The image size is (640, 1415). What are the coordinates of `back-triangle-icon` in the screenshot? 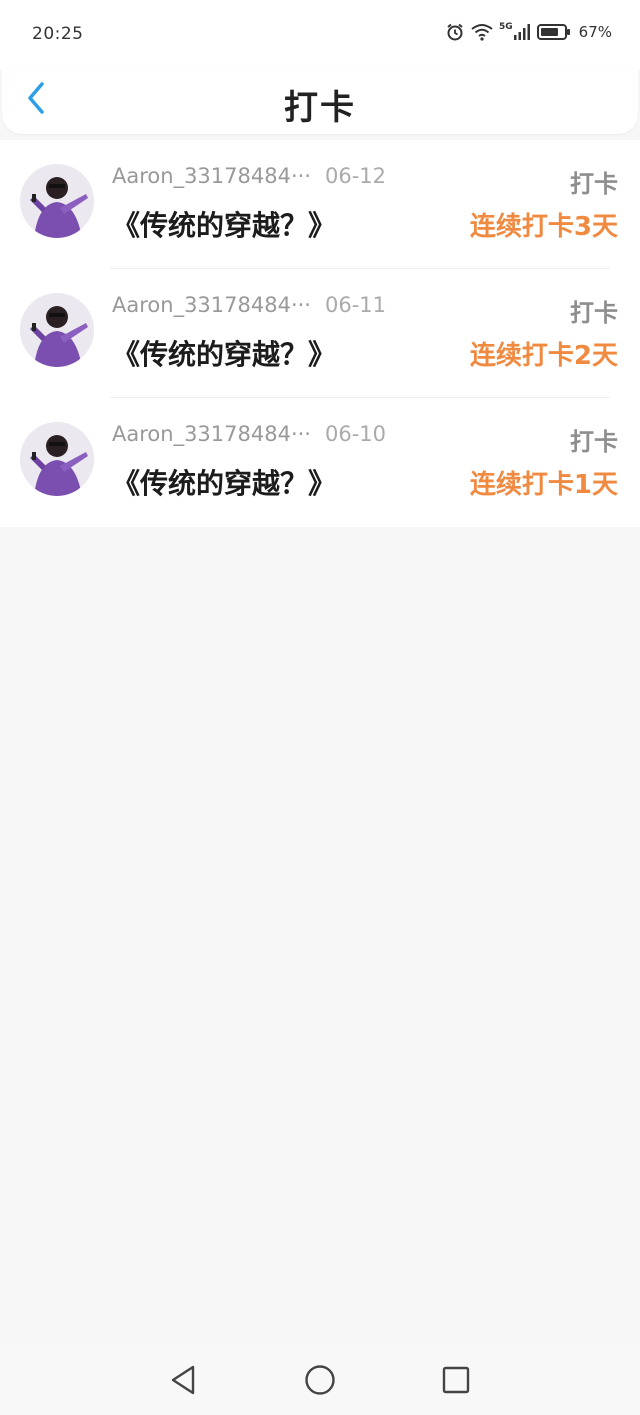 It's located at (183, 1382).